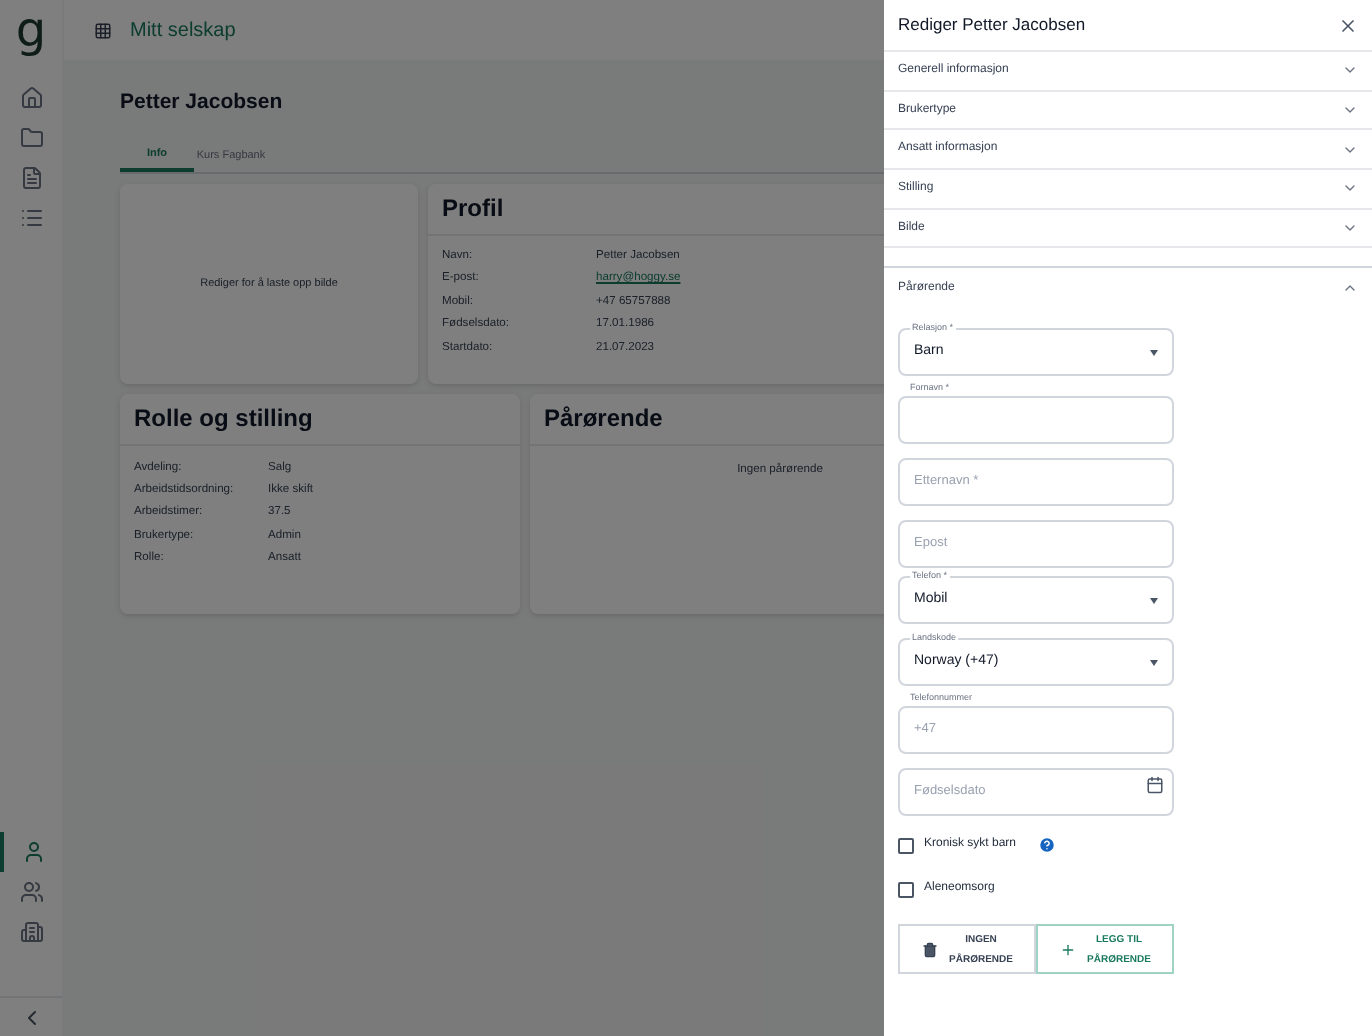  Describe the element at coordinates (183, 31) in the screenshot. I see `company-name: Mitt selskap` at that location.